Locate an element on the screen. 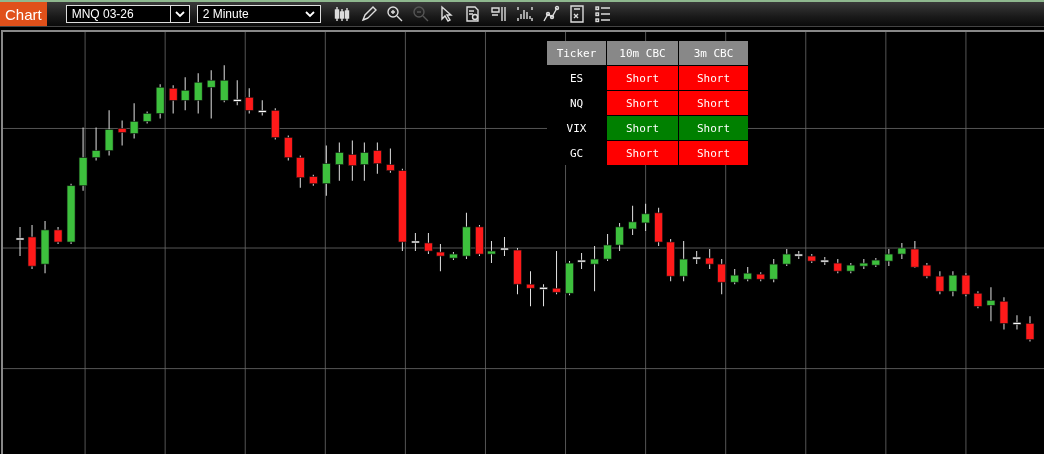 The image size is (1044, 454). pencil-icon is located at coordinates (368, 14).